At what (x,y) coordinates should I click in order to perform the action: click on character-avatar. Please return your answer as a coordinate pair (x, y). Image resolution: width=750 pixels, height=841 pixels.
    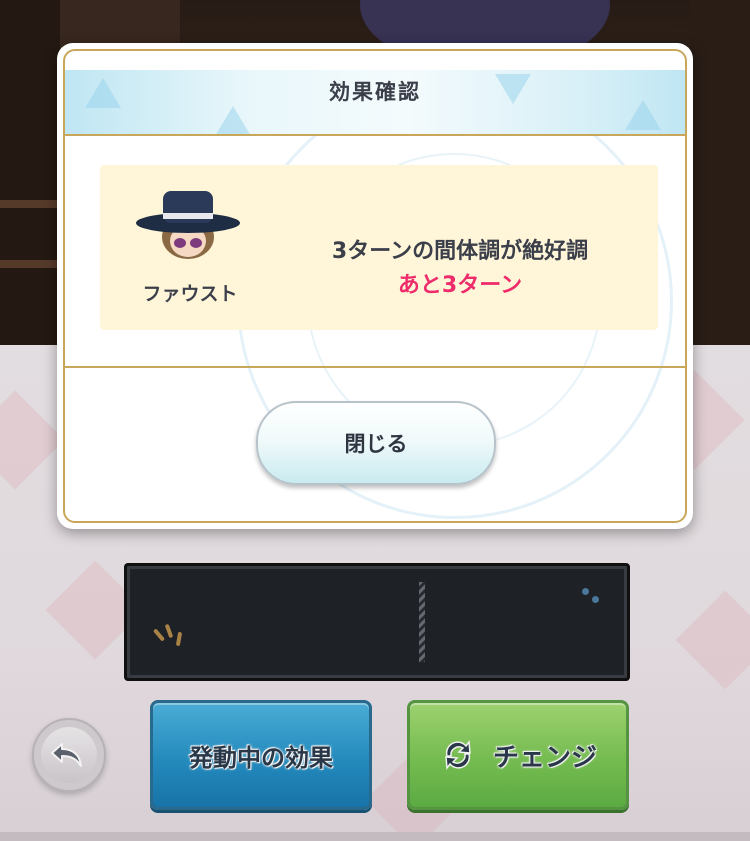
    Looking at the image, I should click on (188, 225).